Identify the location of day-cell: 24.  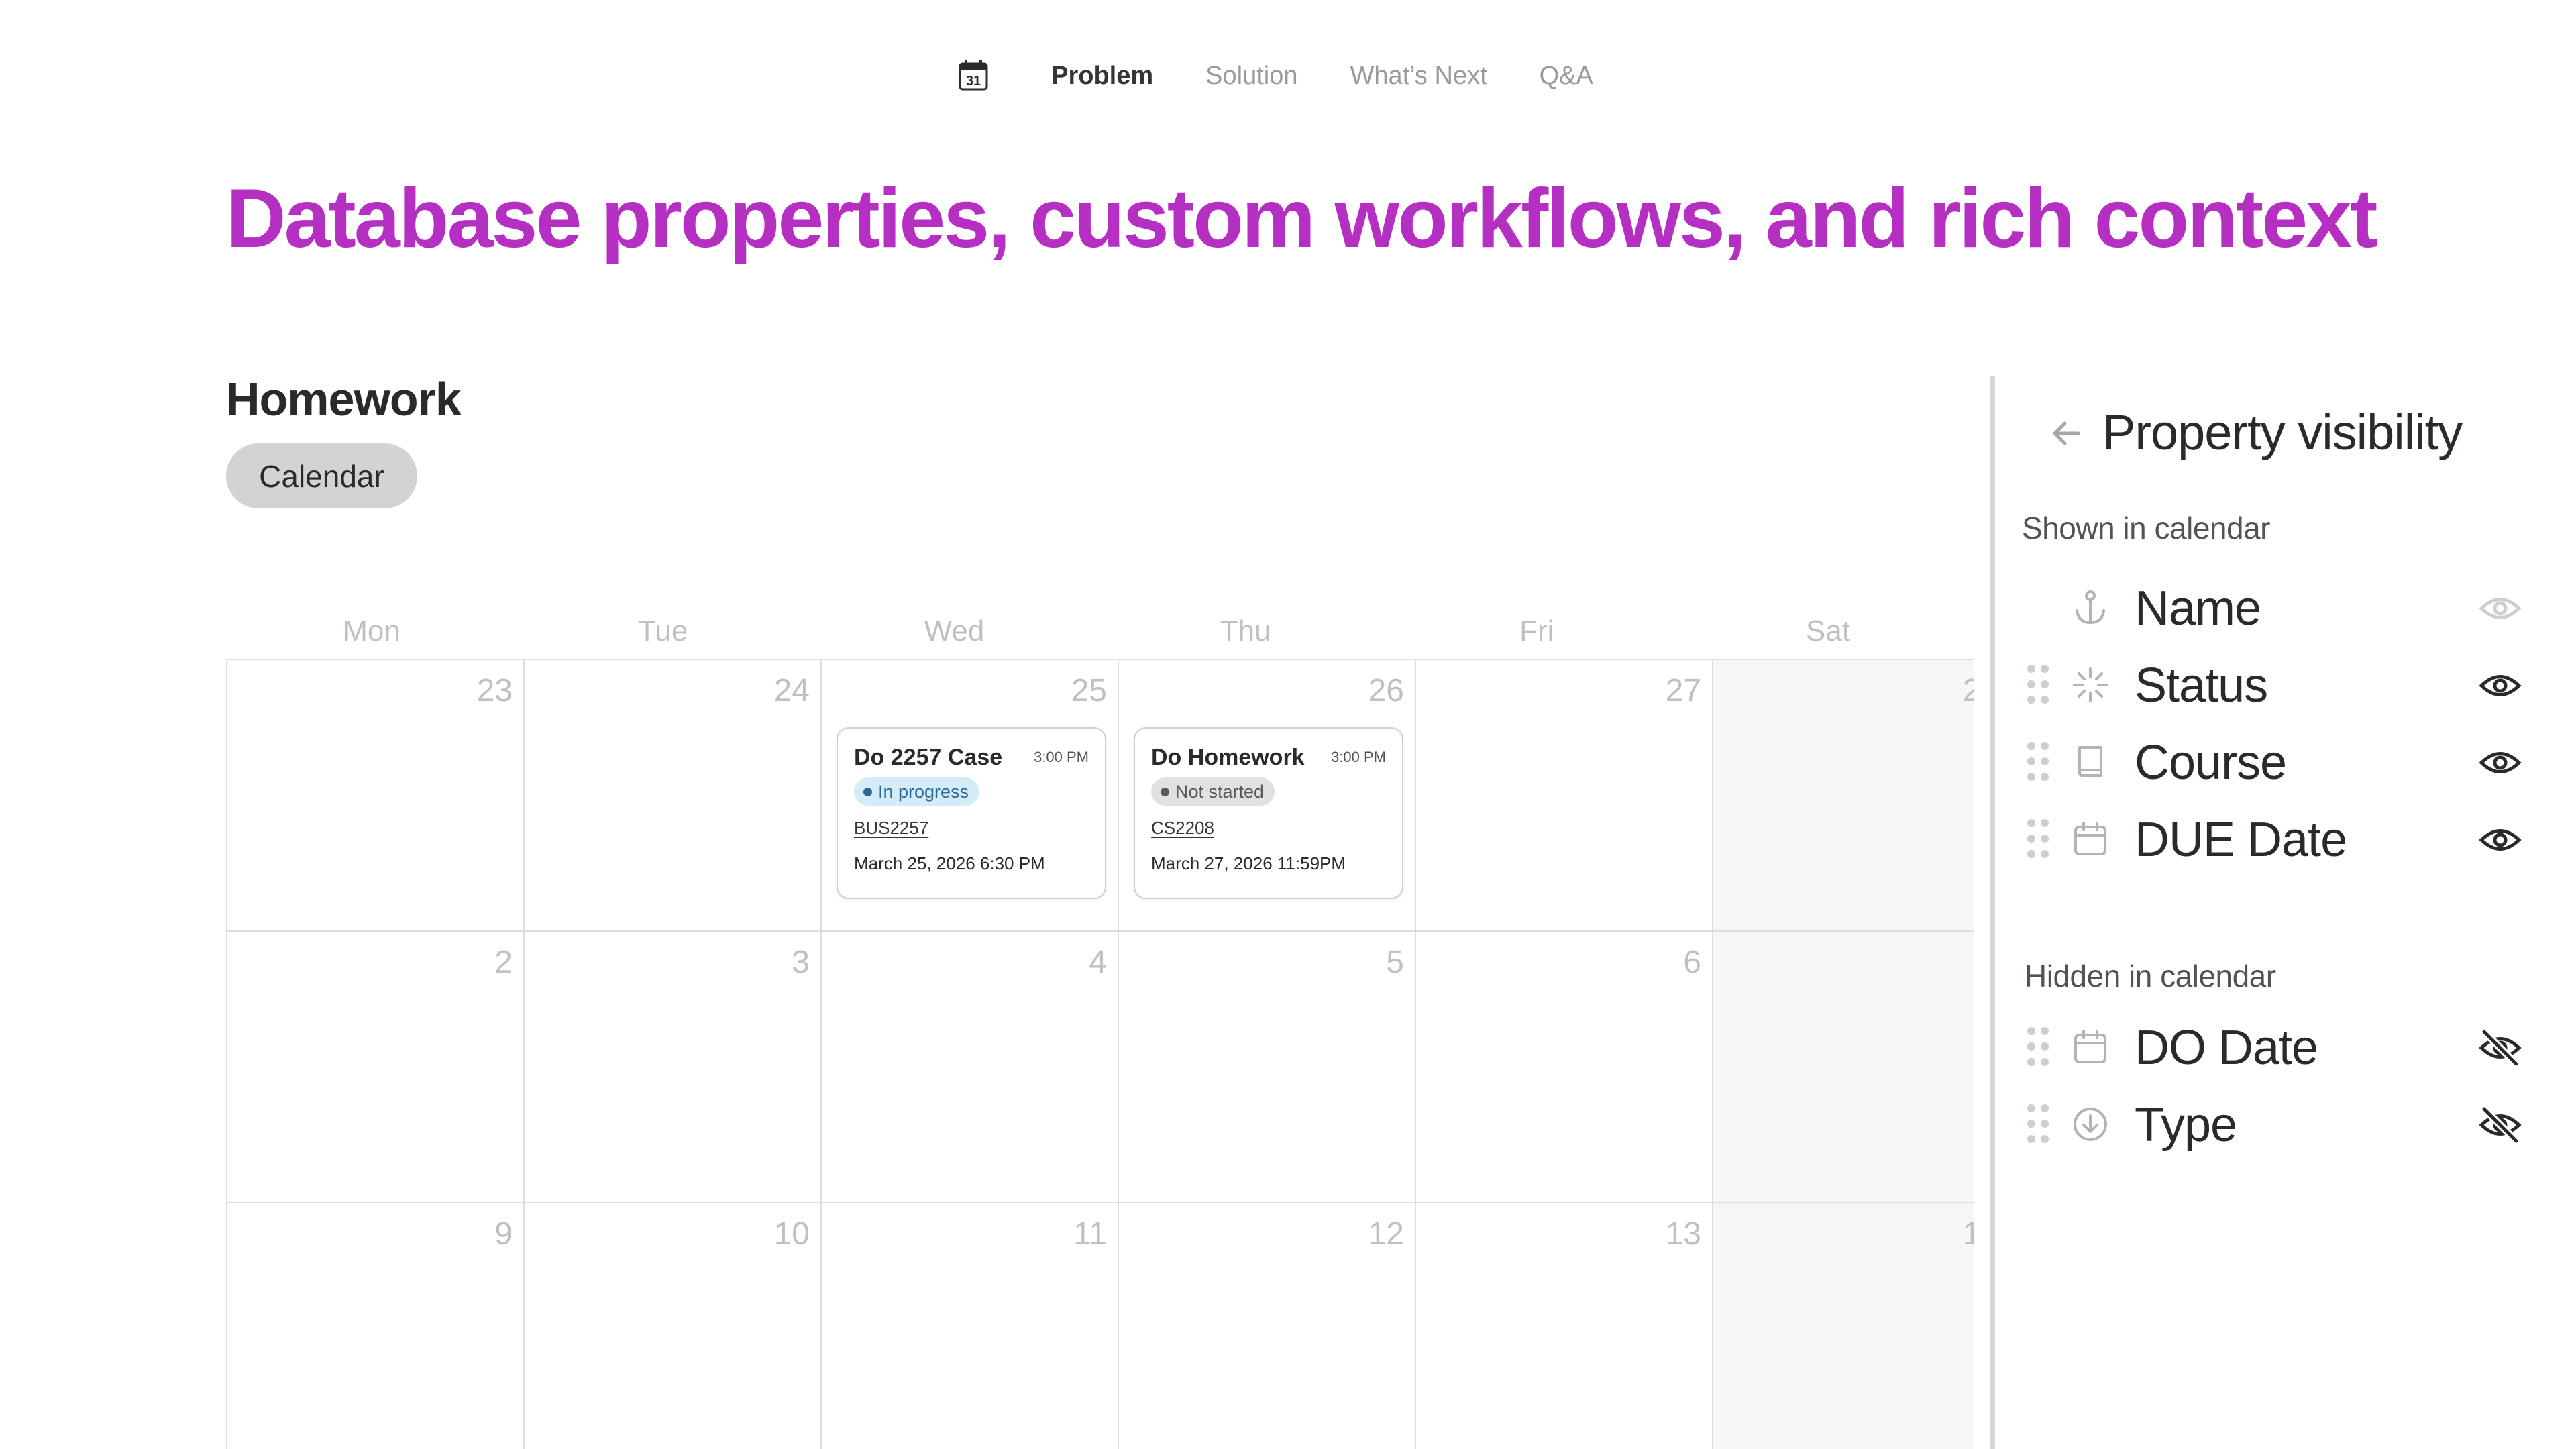
(671, 796).